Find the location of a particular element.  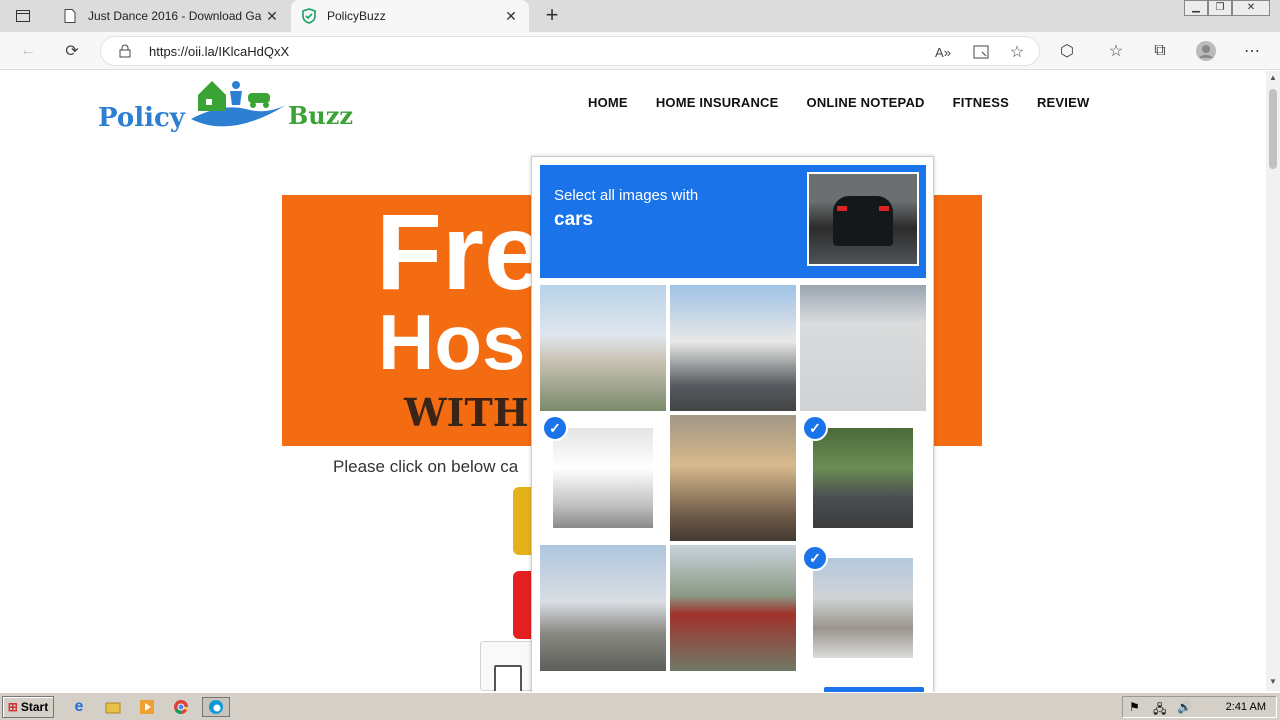

tab-actions-button is located at coordinates (23, 16).